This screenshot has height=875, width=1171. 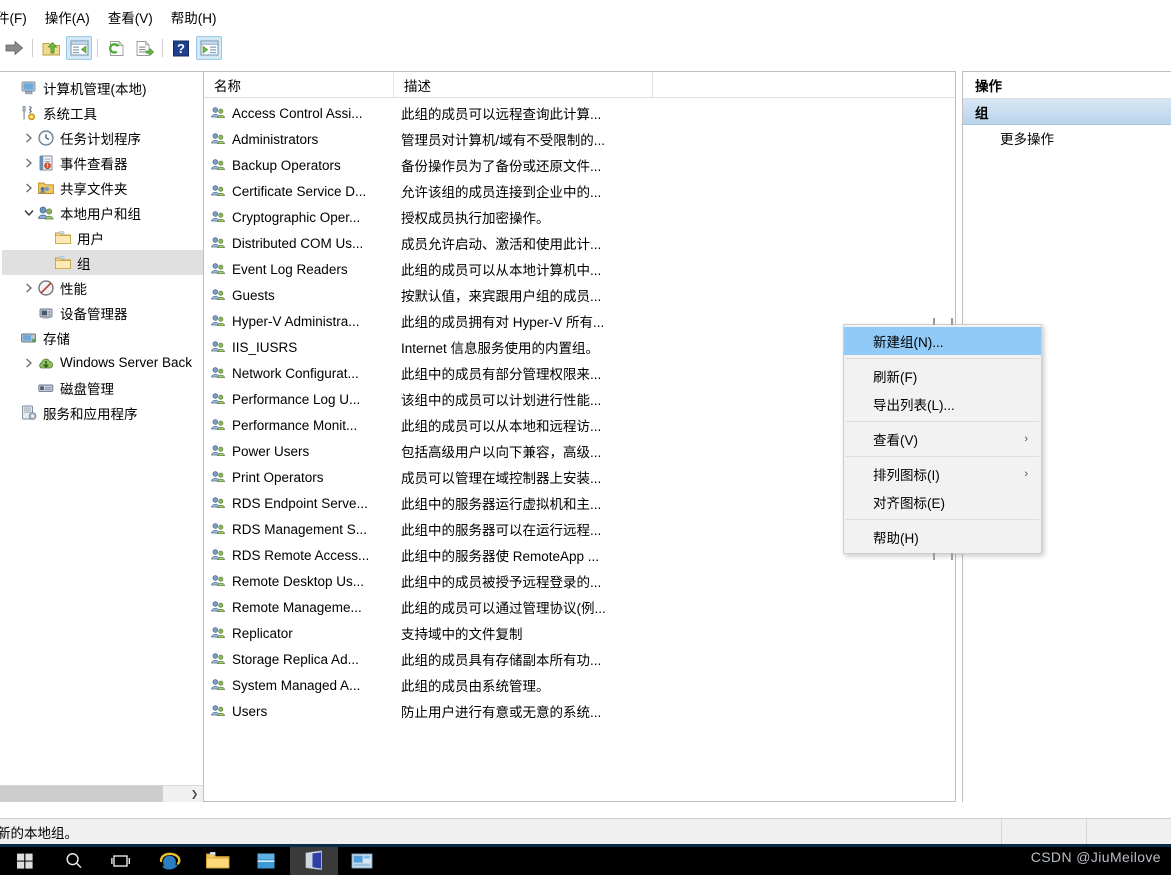 I want to click on cell-group-name: Backup Operators, so click(x=299, y=165).